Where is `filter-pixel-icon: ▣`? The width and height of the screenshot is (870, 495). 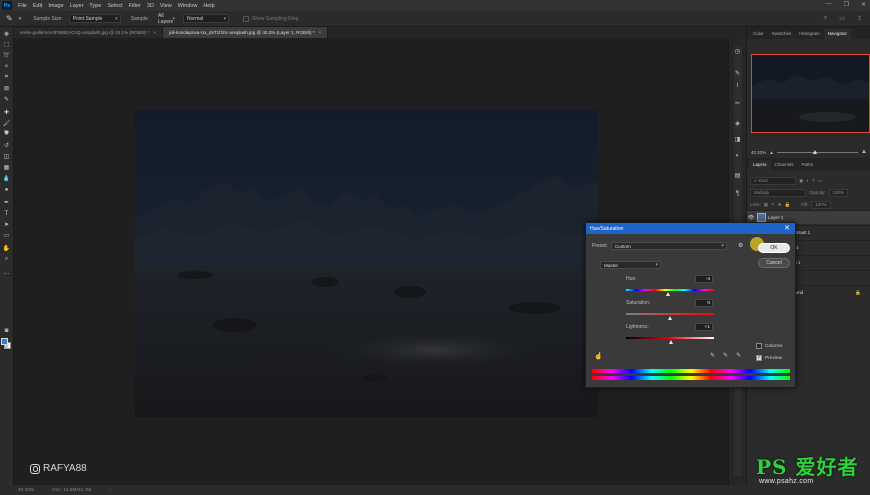 filter-pixel-icon: ▣ is located at coordinates (801, 181).